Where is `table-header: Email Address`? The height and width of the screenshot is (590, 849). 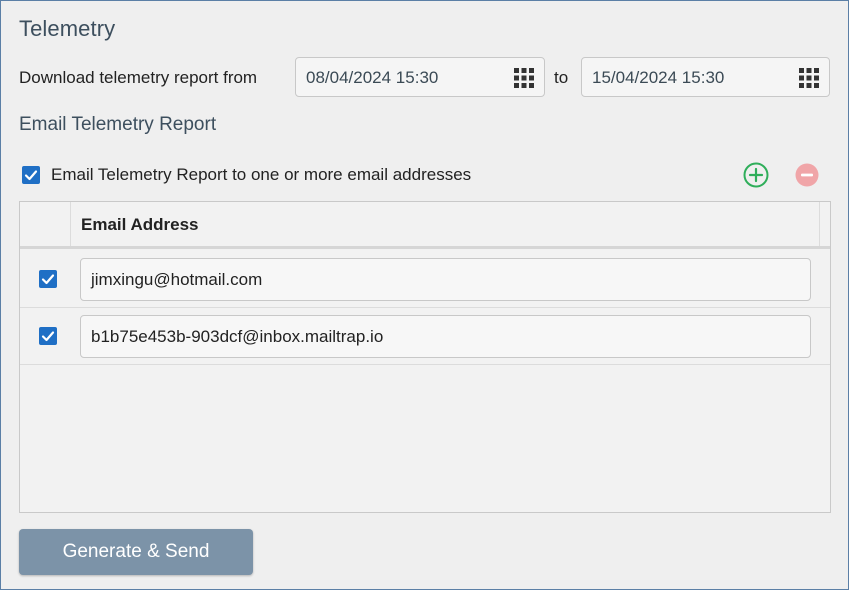 table-header: Email Address is located at coordinates (425, 225).